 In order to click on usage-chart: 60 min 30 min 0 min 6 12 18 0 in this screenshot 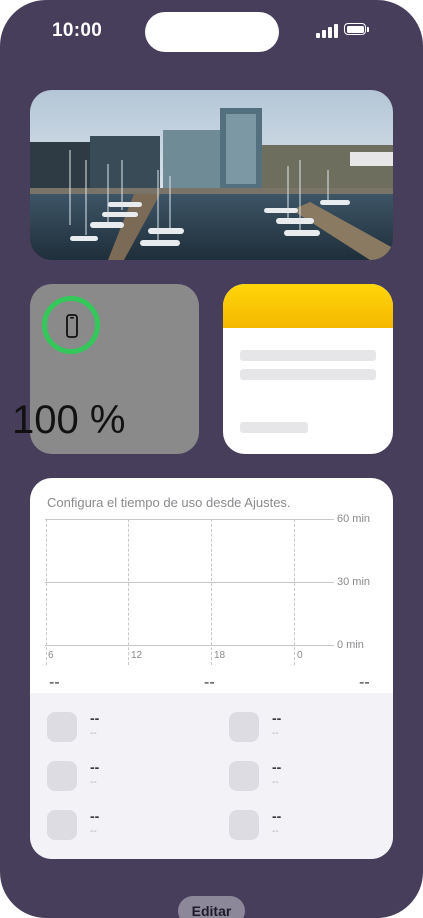, I will do `click(219, 589)`.